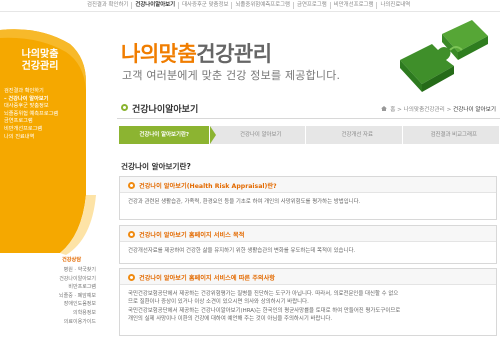 Image resolution: width=500 pixels, height=342 pixels. Describe the element at coordinates (164, 135) in the screenshot. I see `tab-label: 건강나이 알아보기란?` at that location.